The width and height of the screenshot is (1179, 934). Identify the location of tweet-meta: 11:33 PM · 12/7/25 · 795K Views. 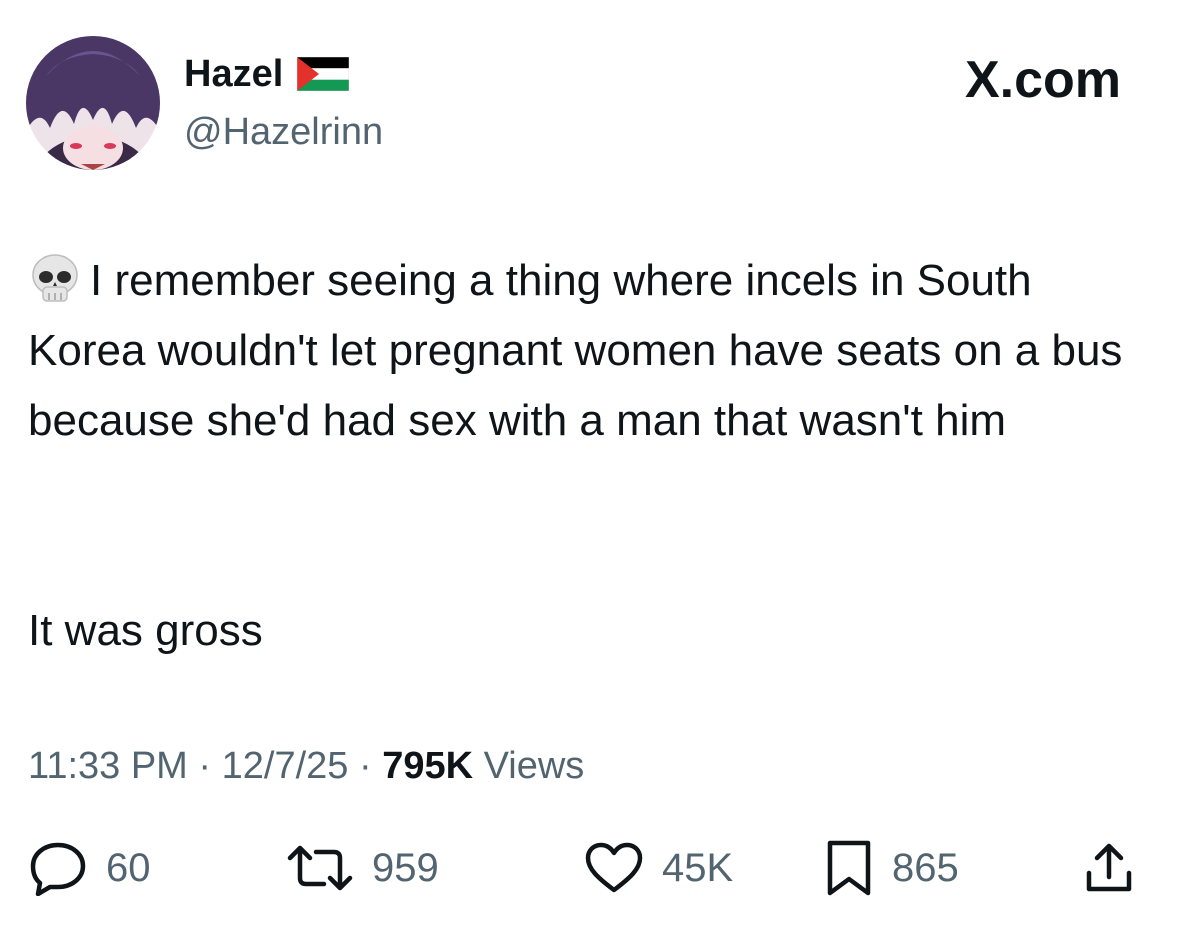
(306, 766).